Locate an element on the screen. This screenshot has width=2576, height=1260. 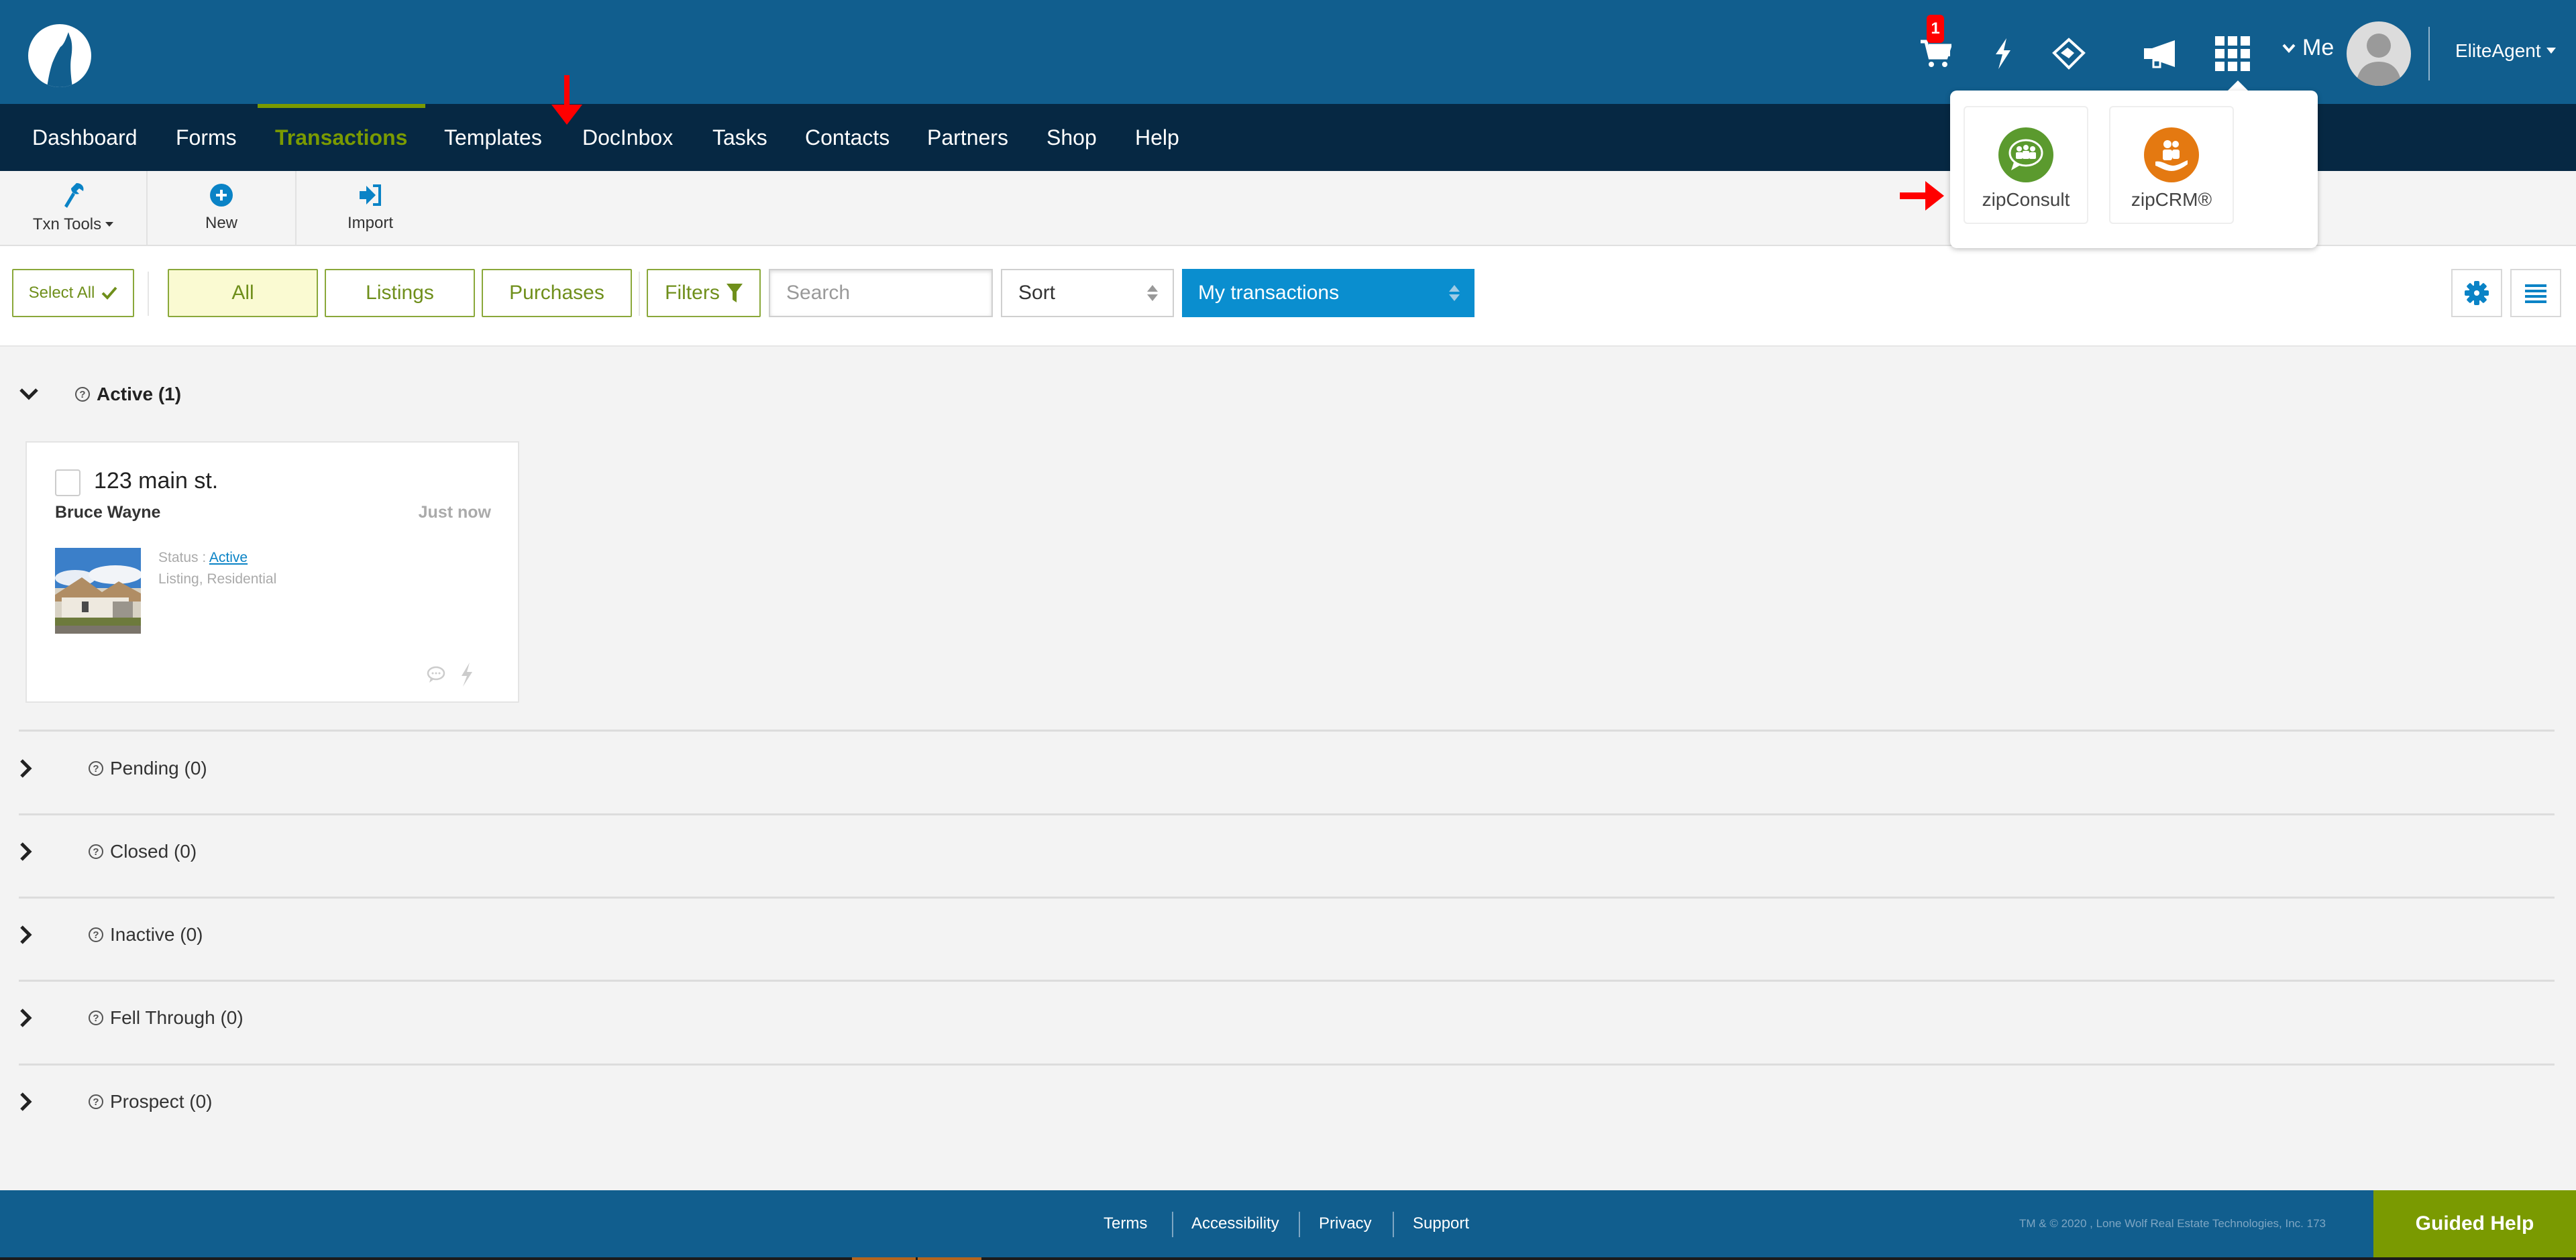
list-icon is located at coordinates (2535, 293).